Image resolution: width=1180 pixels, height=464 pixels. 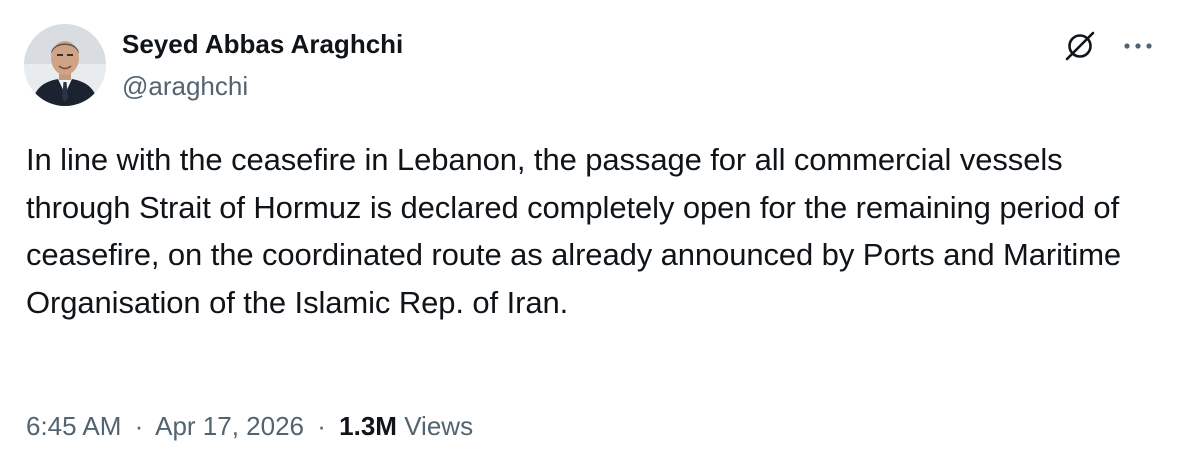 I want to click on more-button, so click(x=1138, y=46).